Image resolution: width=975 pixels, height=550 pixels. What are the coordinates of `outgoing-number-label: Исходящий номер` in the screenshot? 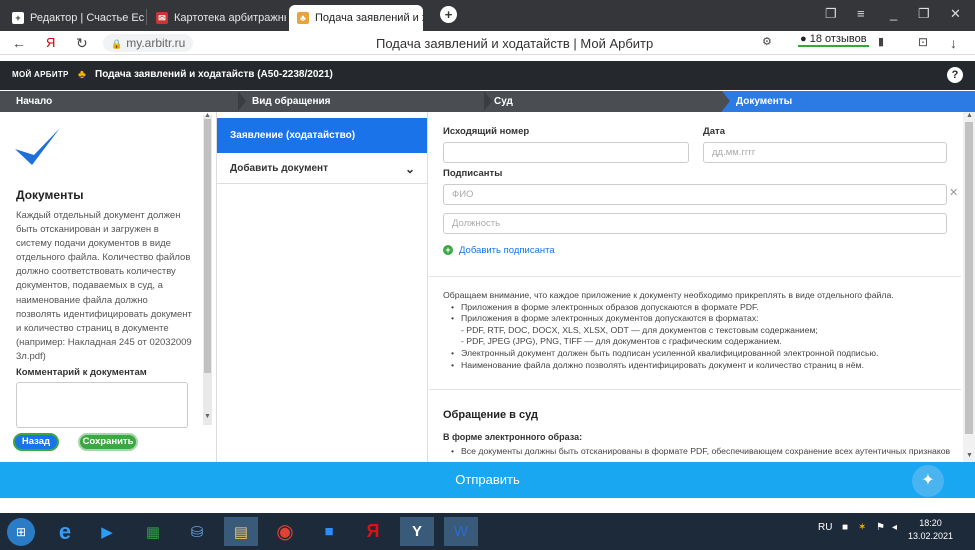 It's located at (486, 131).